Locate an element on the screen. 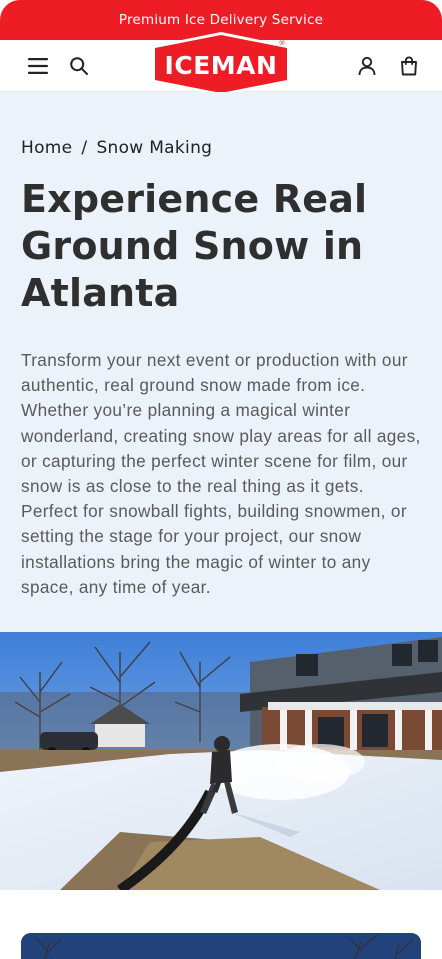  search-icon is located at coordinates (79, 66).